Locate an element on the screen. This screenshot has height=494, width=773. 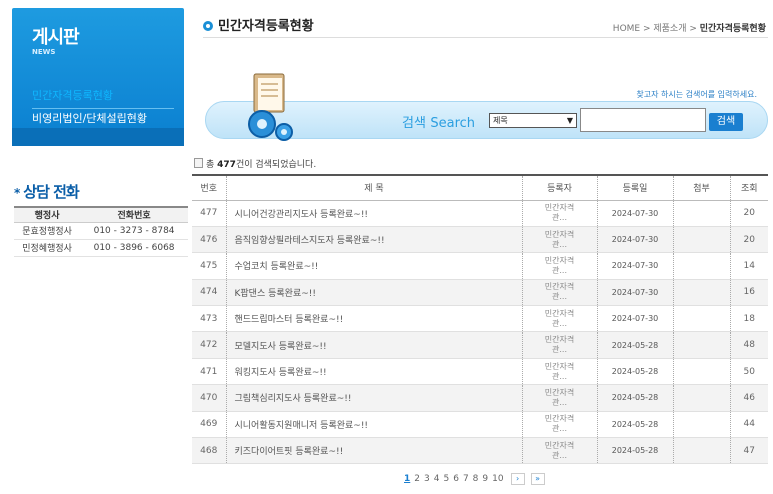
chevron-down-icon: ▼ is located at coordinates (569, 120).